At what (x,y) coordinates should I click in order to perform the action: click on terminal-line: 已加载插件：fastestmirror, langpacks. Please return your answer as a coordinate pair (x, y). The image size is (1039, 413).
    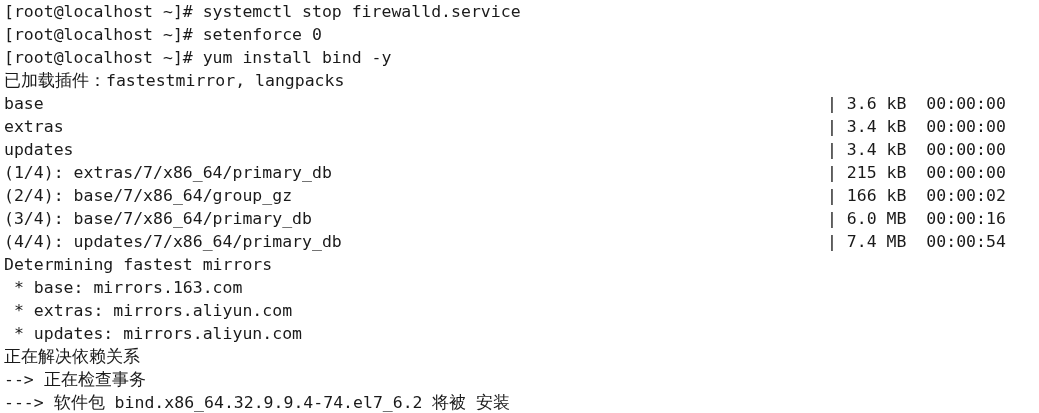
    Looking at the image, I should click on (174, 81).